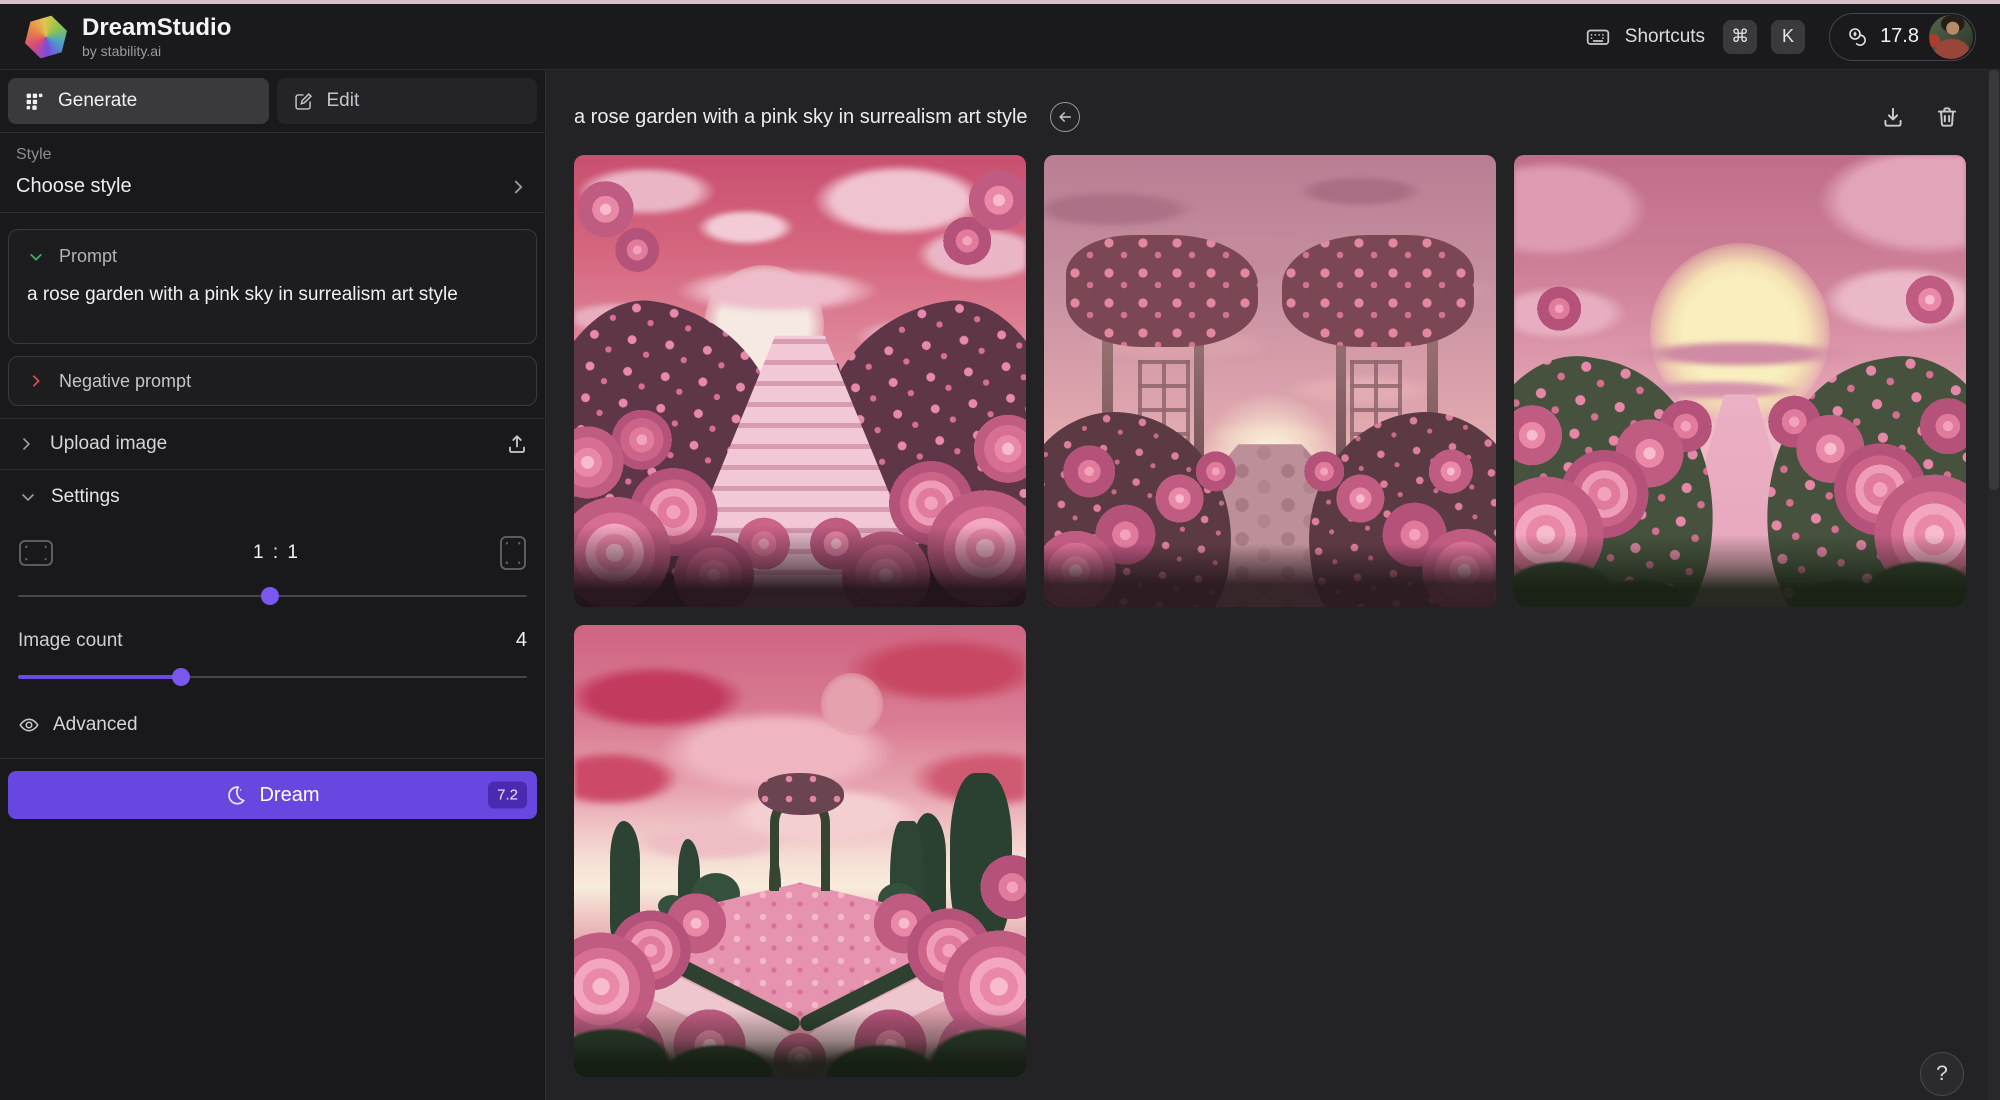  Describe the element at coordinates (1942, 1074) in the screenshot. I see `help-button: ?` at that location.